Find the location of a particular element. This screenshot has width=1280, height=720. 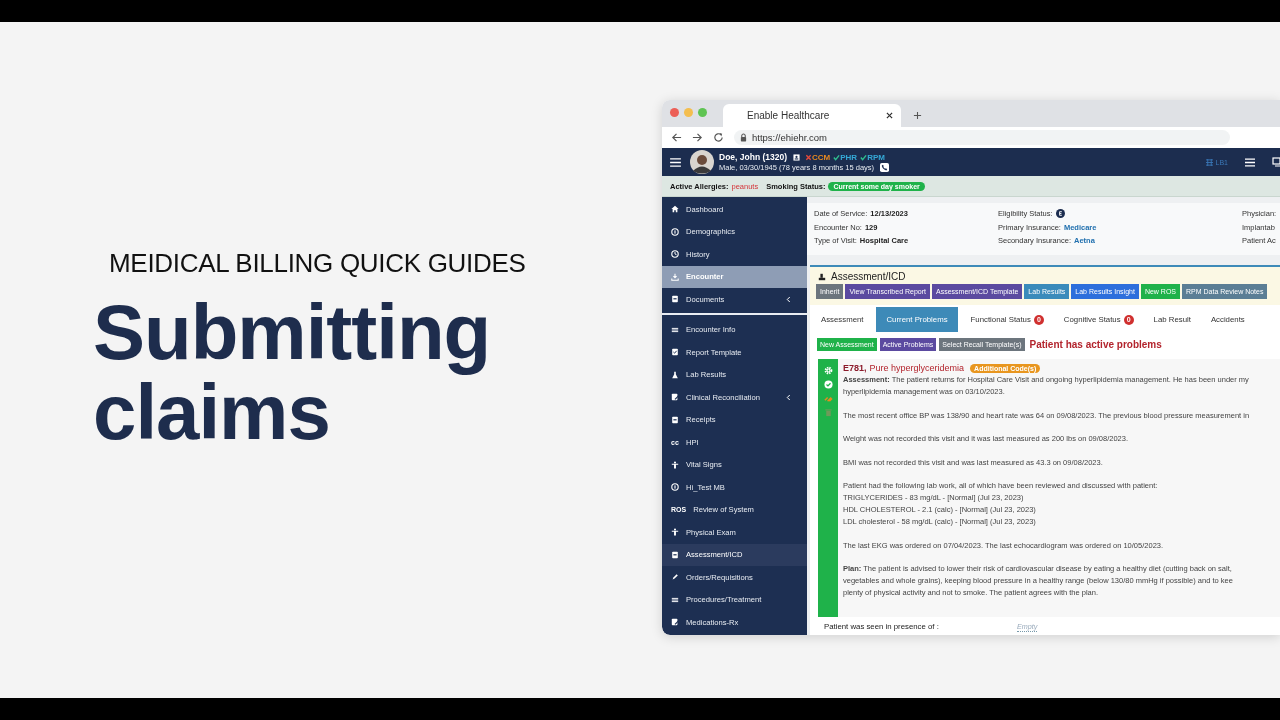

clipboard-icon is located at coordinates (675, 352).